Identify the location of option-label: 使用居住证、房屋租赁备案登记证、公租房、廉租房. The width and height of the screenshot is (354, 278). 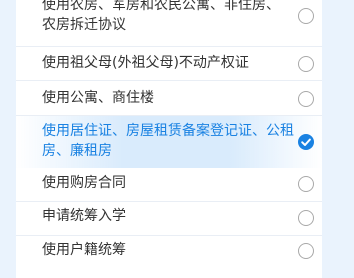
(168, 141).